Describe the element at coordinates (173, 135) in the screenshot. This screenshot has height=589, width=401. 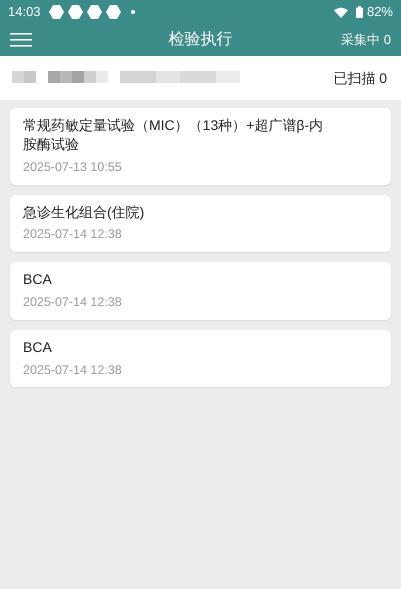
I see `test-name: 常规药敏定量试验（MIC）（13种）+超广谱β-内 胺酶试验` at that location.